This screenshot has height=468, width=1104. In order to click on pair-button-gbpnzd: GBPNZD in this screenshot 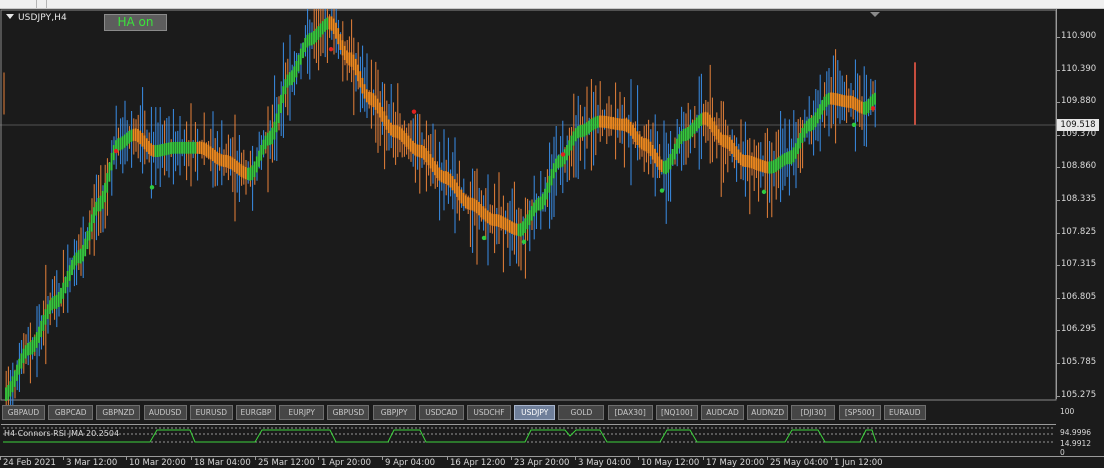, I will do `click(118, 412)`.